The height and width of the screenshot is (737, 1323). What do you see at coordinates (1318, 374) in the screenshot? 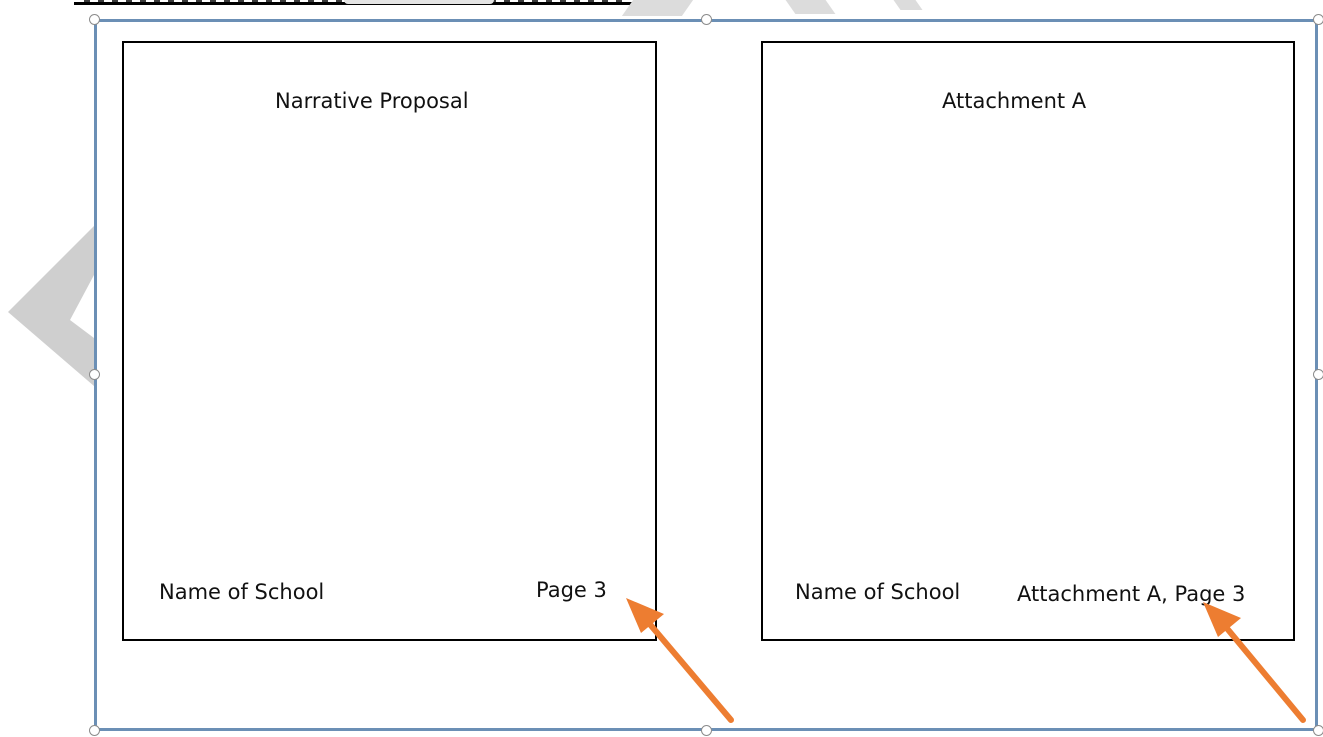
I see `resize-handle-middle-right` at bounding box center [1318, 374].